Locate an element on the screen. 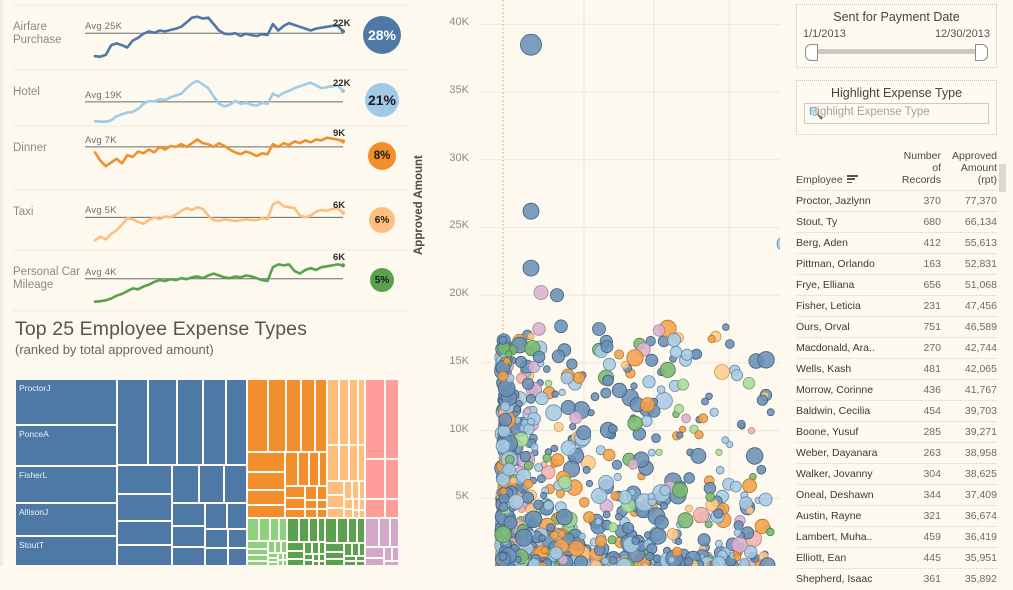 The height and width of the screenshot is (590, 1013). table-row: Wells, Kash 481 42,065 is located at coordinates (896, 368).